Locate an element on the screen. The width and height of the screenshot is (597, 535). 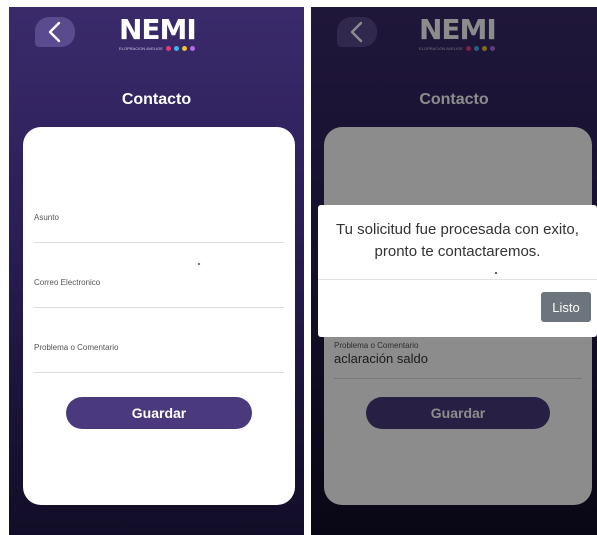
email-label: Correo Electronico is located at coordinates (67, 282).